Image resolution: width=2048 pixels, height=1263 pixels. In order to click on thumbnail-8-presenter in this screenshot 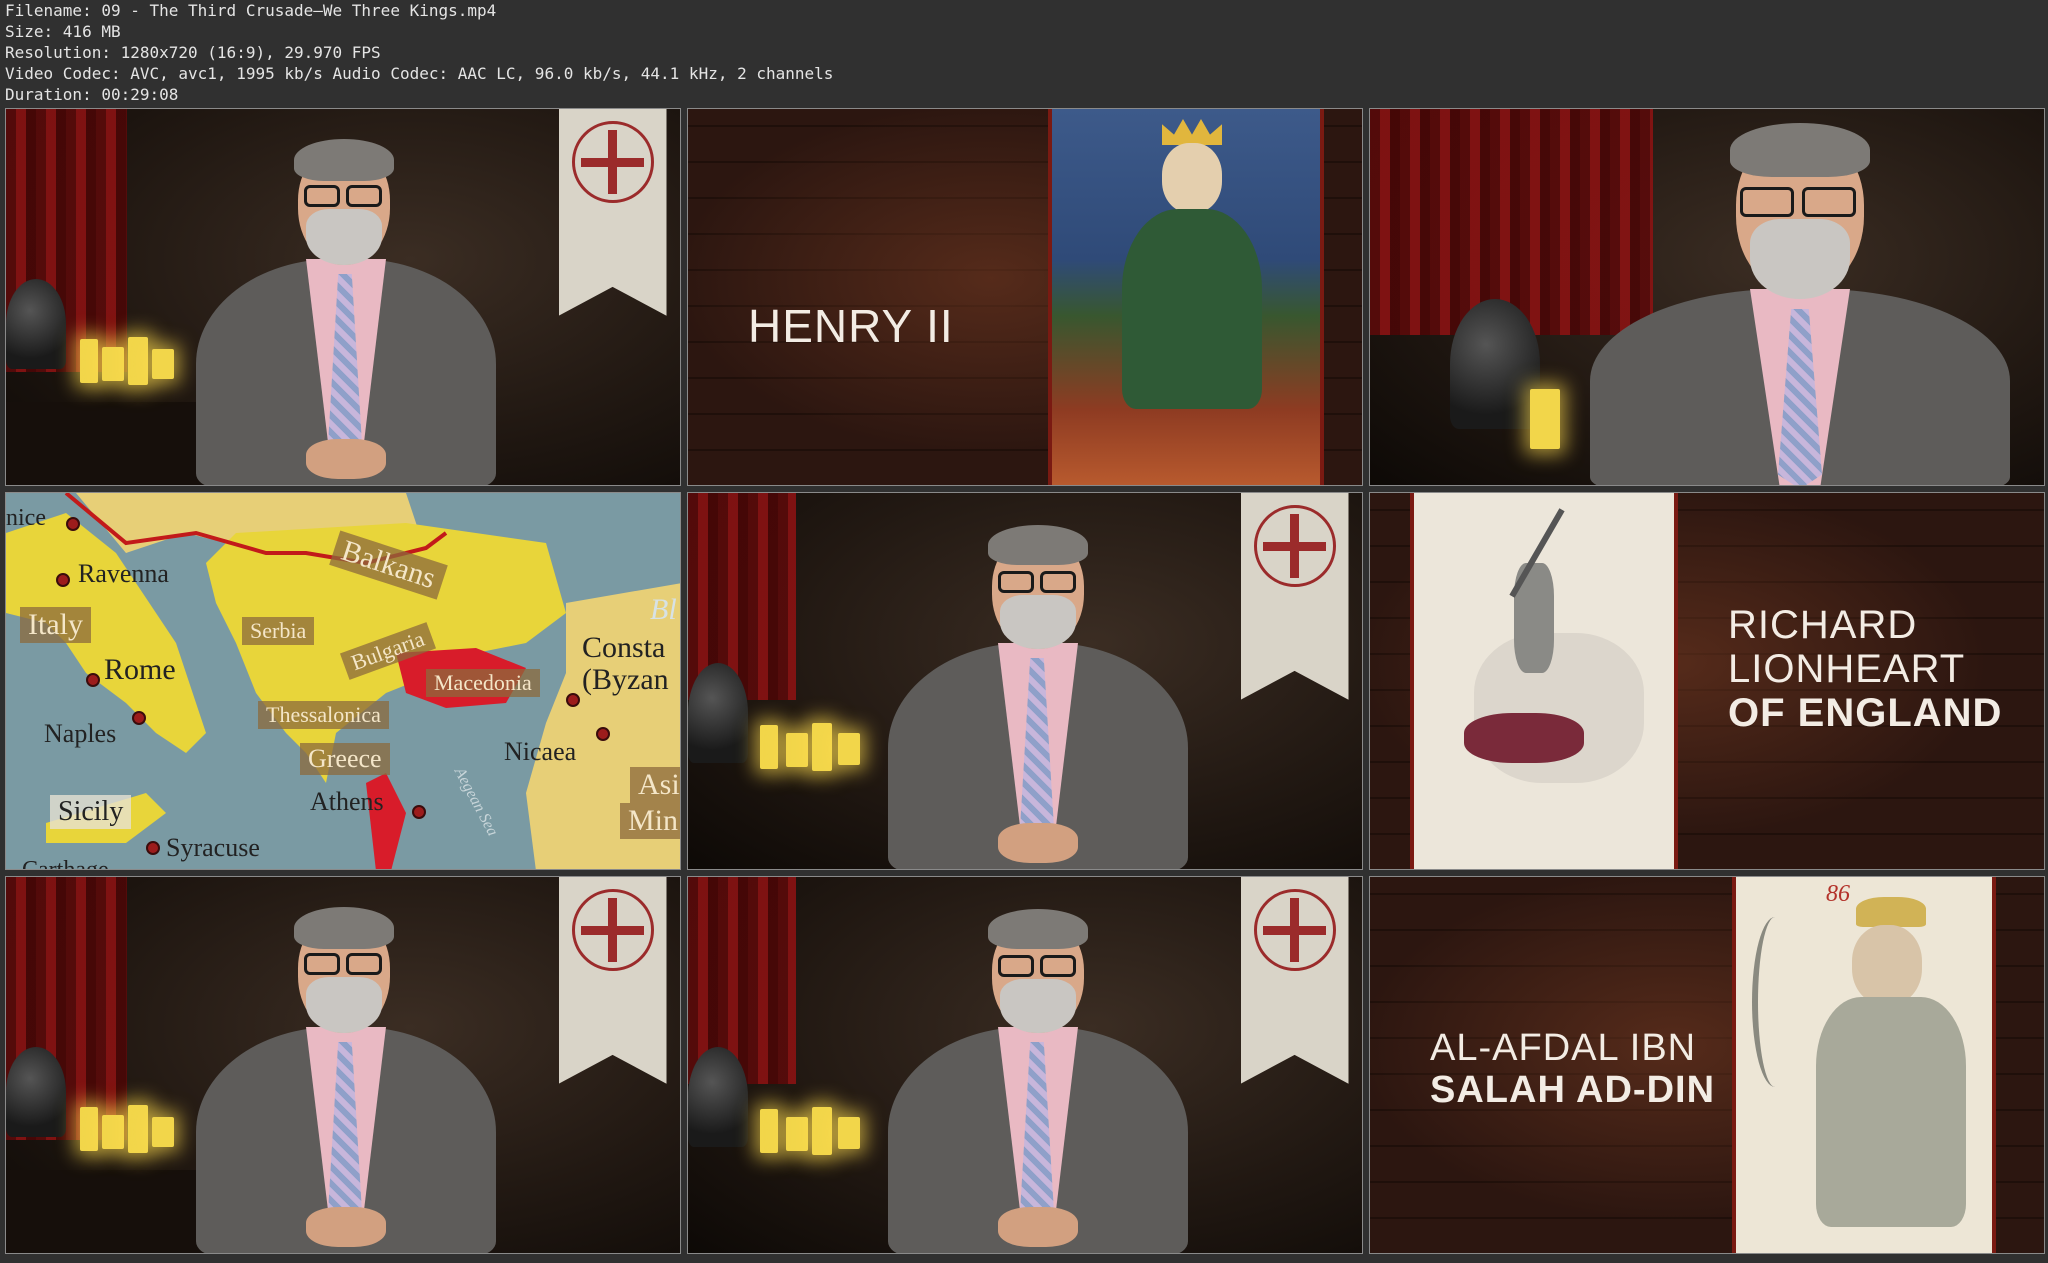, I will do `click(1025, 1065)`.